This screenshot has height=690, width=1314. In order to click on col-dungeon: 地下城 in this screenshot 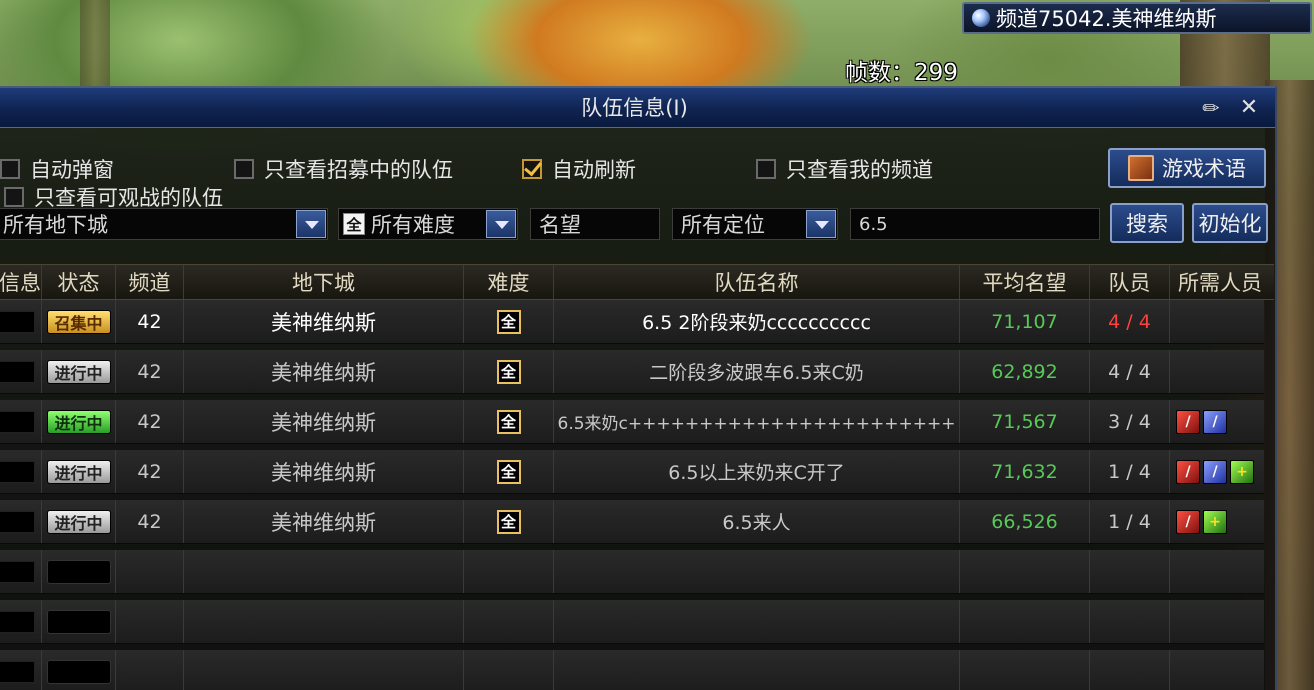, I will do `click(324, 282)`.